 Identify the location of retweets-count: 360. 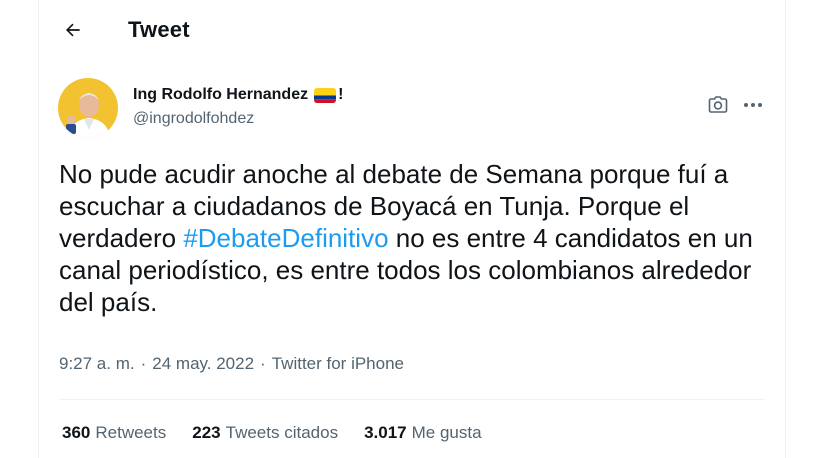
(76, 432).